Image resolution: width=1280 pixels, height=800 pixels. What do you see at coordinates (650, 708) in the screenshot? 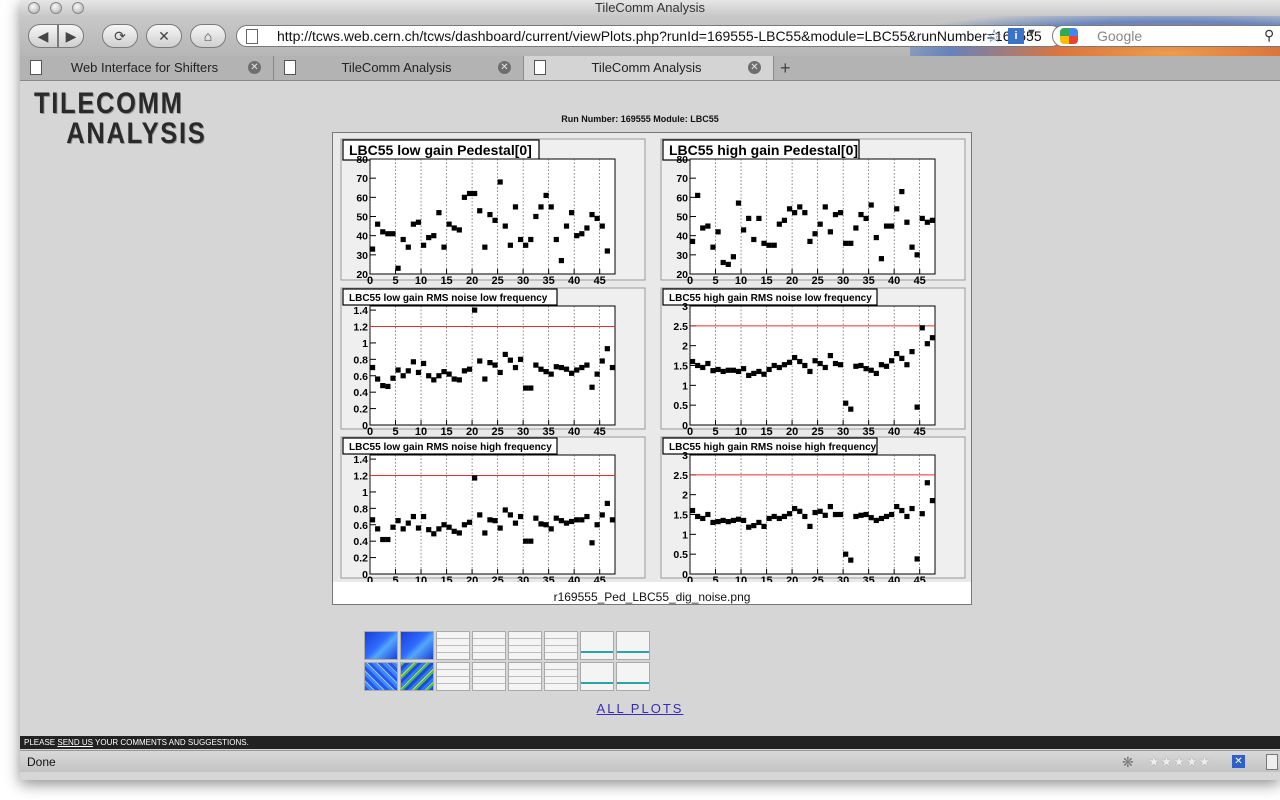
I see `all-plots-link: ALL PLOTS` at bounding box center [650, 708].